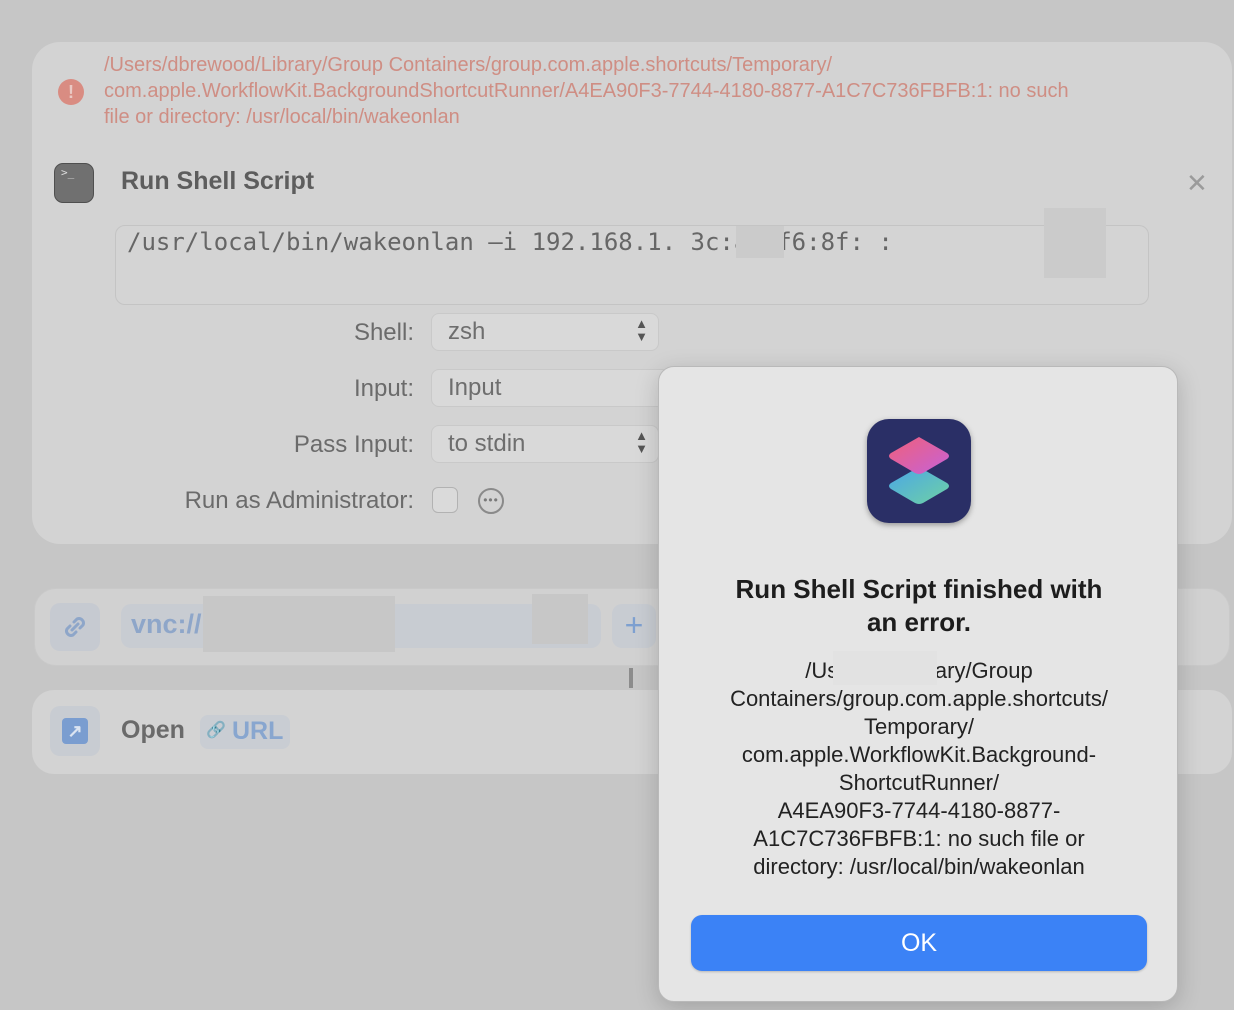 The width and height of the screenshot is (1234, 1010). What do you see at coordinates (919, 838) in the screenshot?
I see `dialog-message-line: A1C7C736FBFB:1: no such file or` at bounding box center [919, 838].